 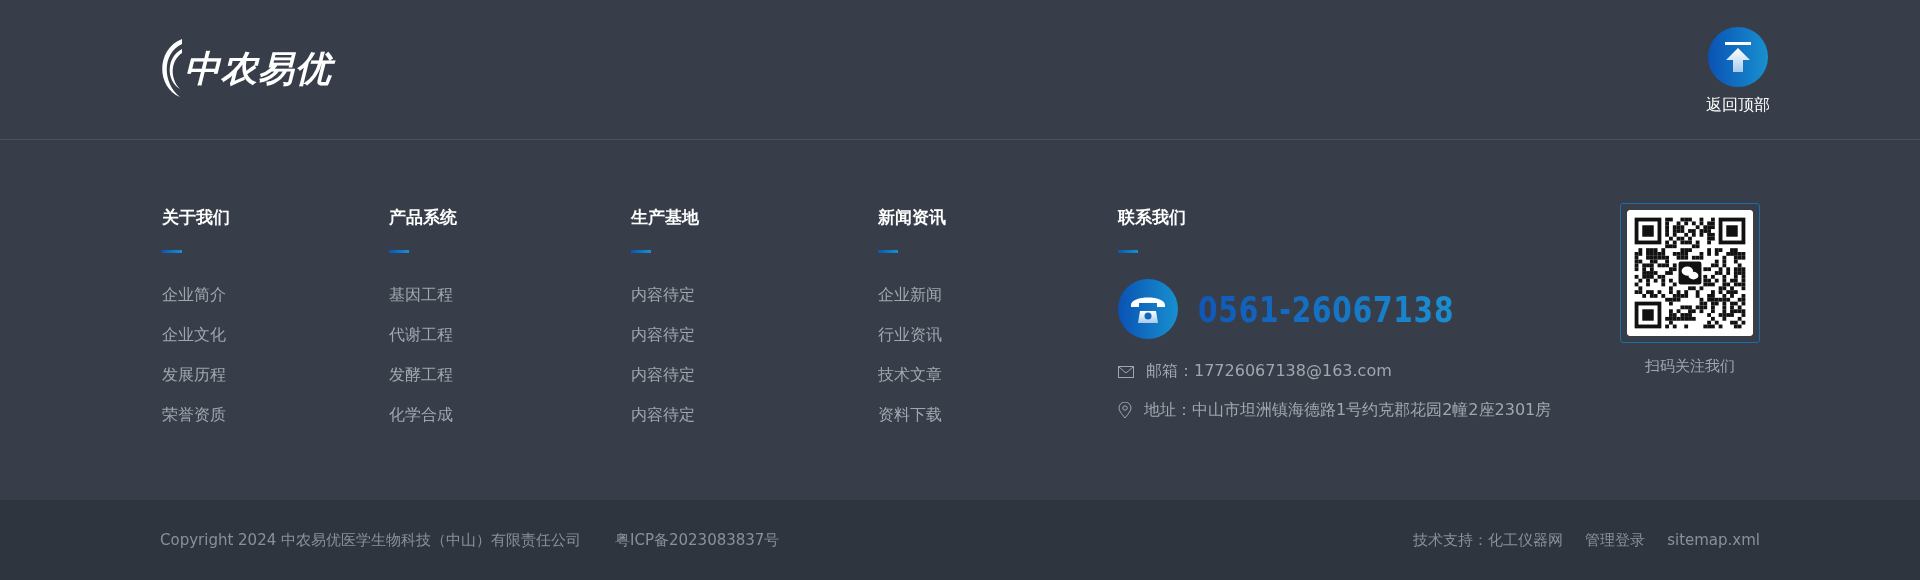 What do you see at coordinates (998, 374) in the screenshot?
I see `footer-link: 技术文章` at bounding box center [998, 374].